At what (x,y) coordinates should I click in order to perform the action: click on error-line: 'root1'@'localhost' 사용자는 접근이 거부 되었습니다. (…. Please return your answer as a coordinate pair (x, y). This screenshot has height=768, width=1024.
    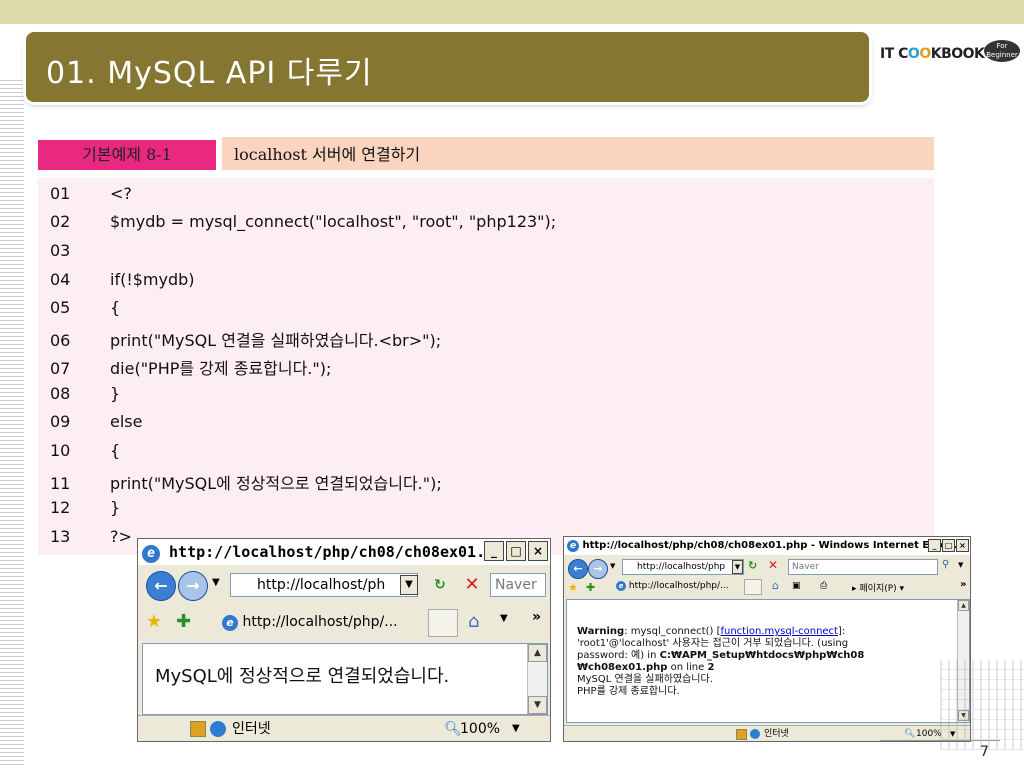
    Looking at the image, I should click on (713, 643).